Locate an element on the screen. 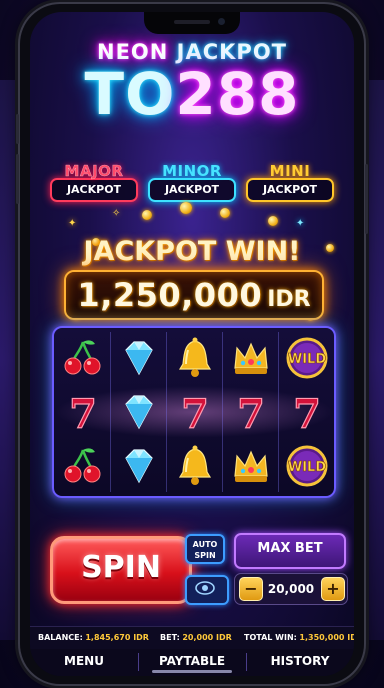  speaker-grille is located at coordinates (192, 22).